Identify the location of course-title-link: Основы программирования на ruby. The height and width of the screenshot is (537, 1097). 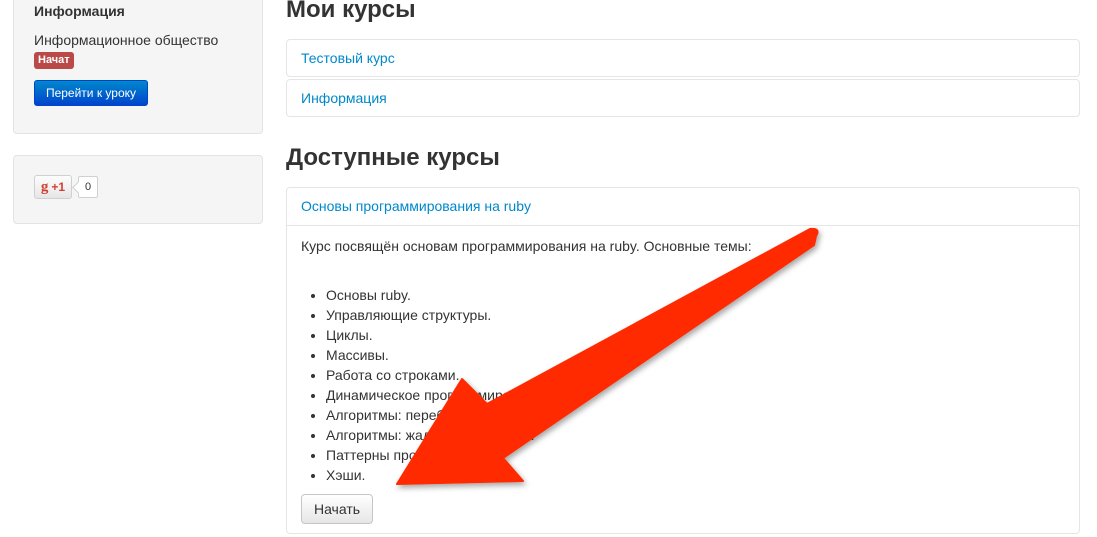
(416, 206).